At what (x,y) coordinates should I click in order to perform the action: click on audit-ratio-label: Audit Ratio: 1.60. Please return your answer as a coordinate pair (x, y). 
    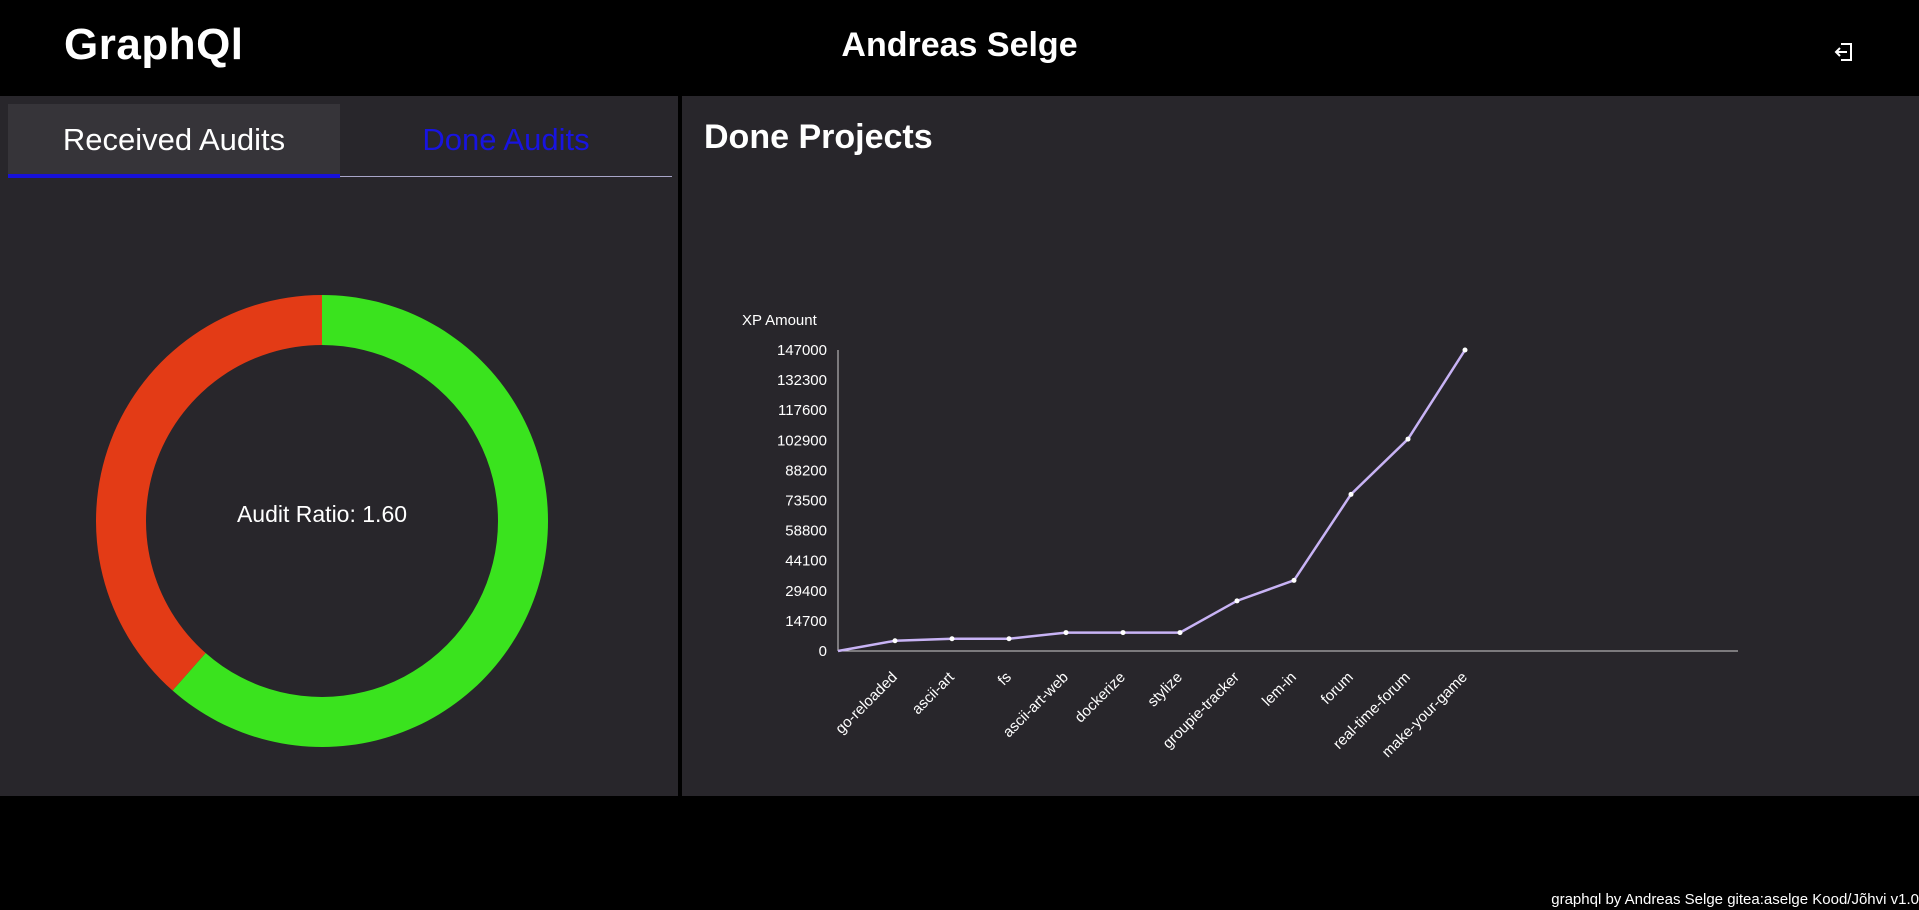
    Looking at the image, I should click on (322, 514).